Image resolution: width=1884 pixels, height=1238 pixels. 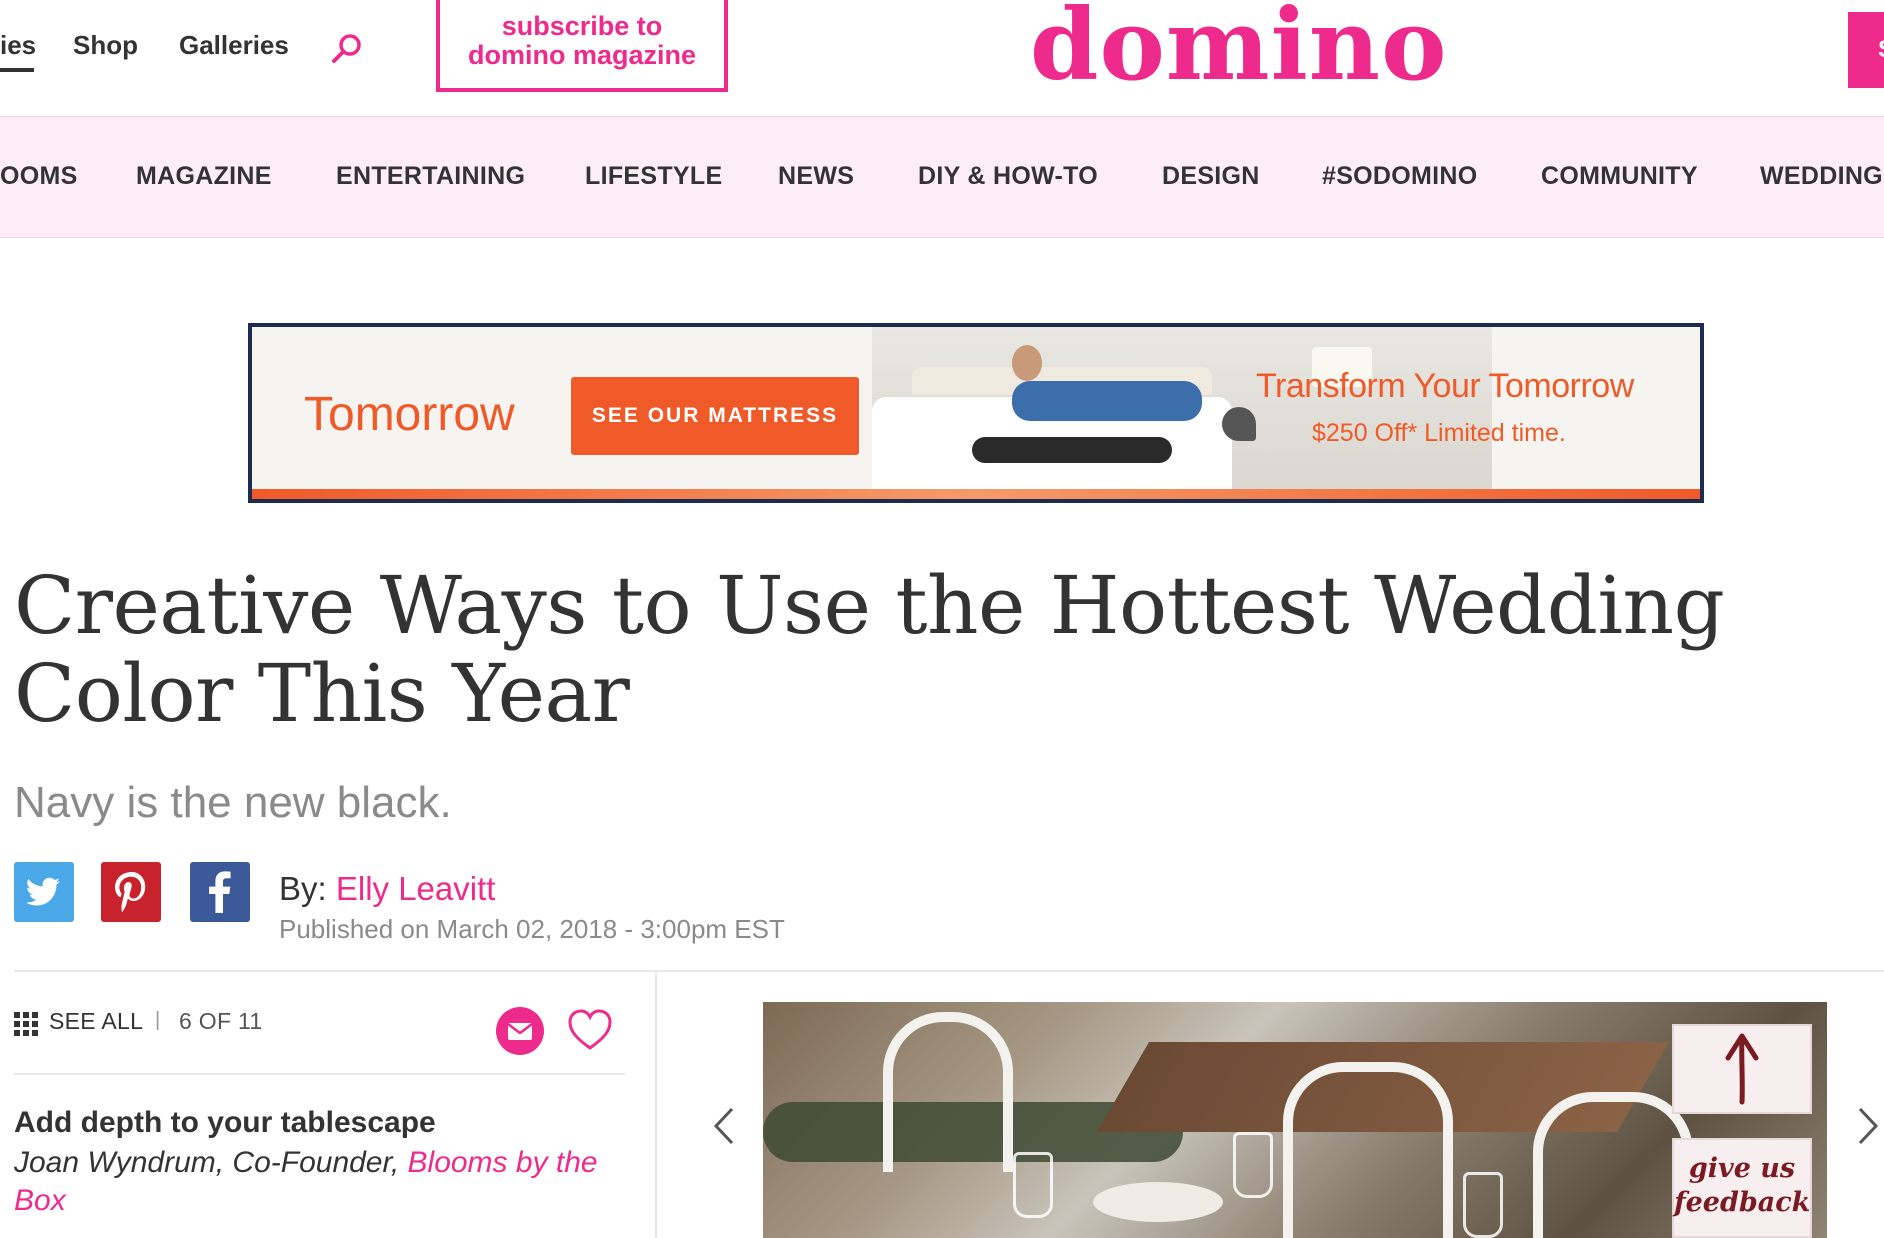 I want to click on ad-cta-button: SEE OUR MATTRESS, so click(x=715, y=416).